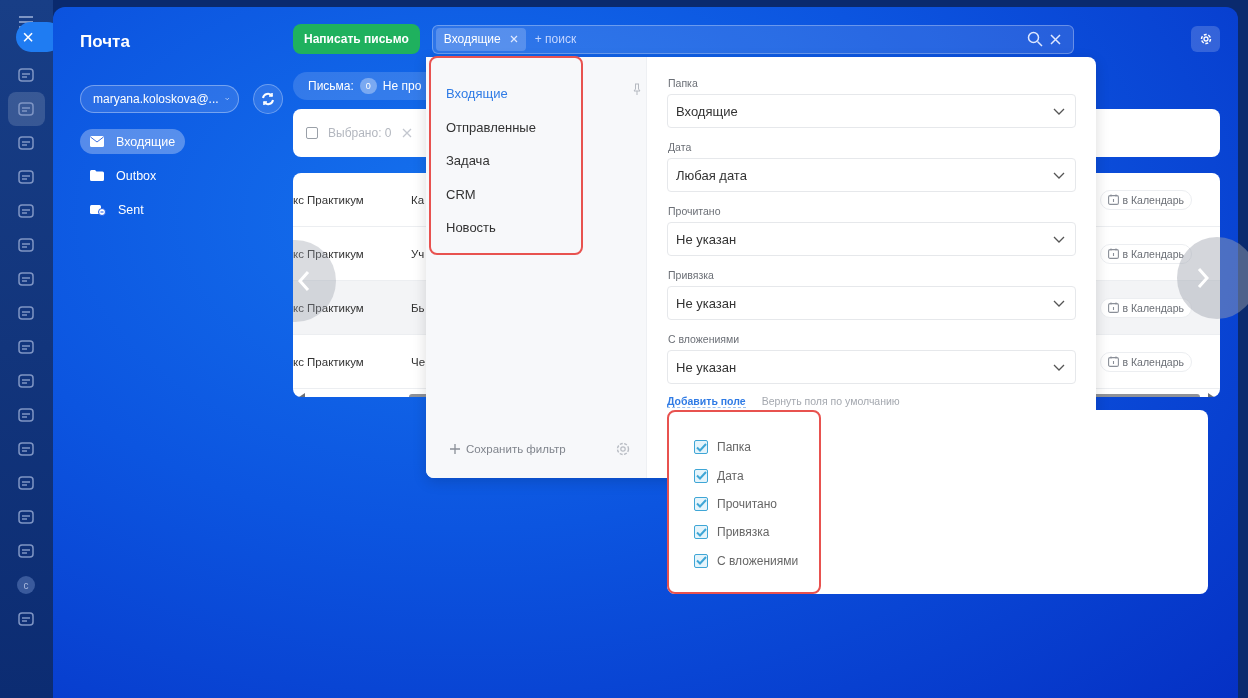 The width and height of the screenshot is (1248, 698). What do you see at coordinates (756, 560) in the screenshot?
I see `field-option: С вложениями` at bounding box center [756, 560].